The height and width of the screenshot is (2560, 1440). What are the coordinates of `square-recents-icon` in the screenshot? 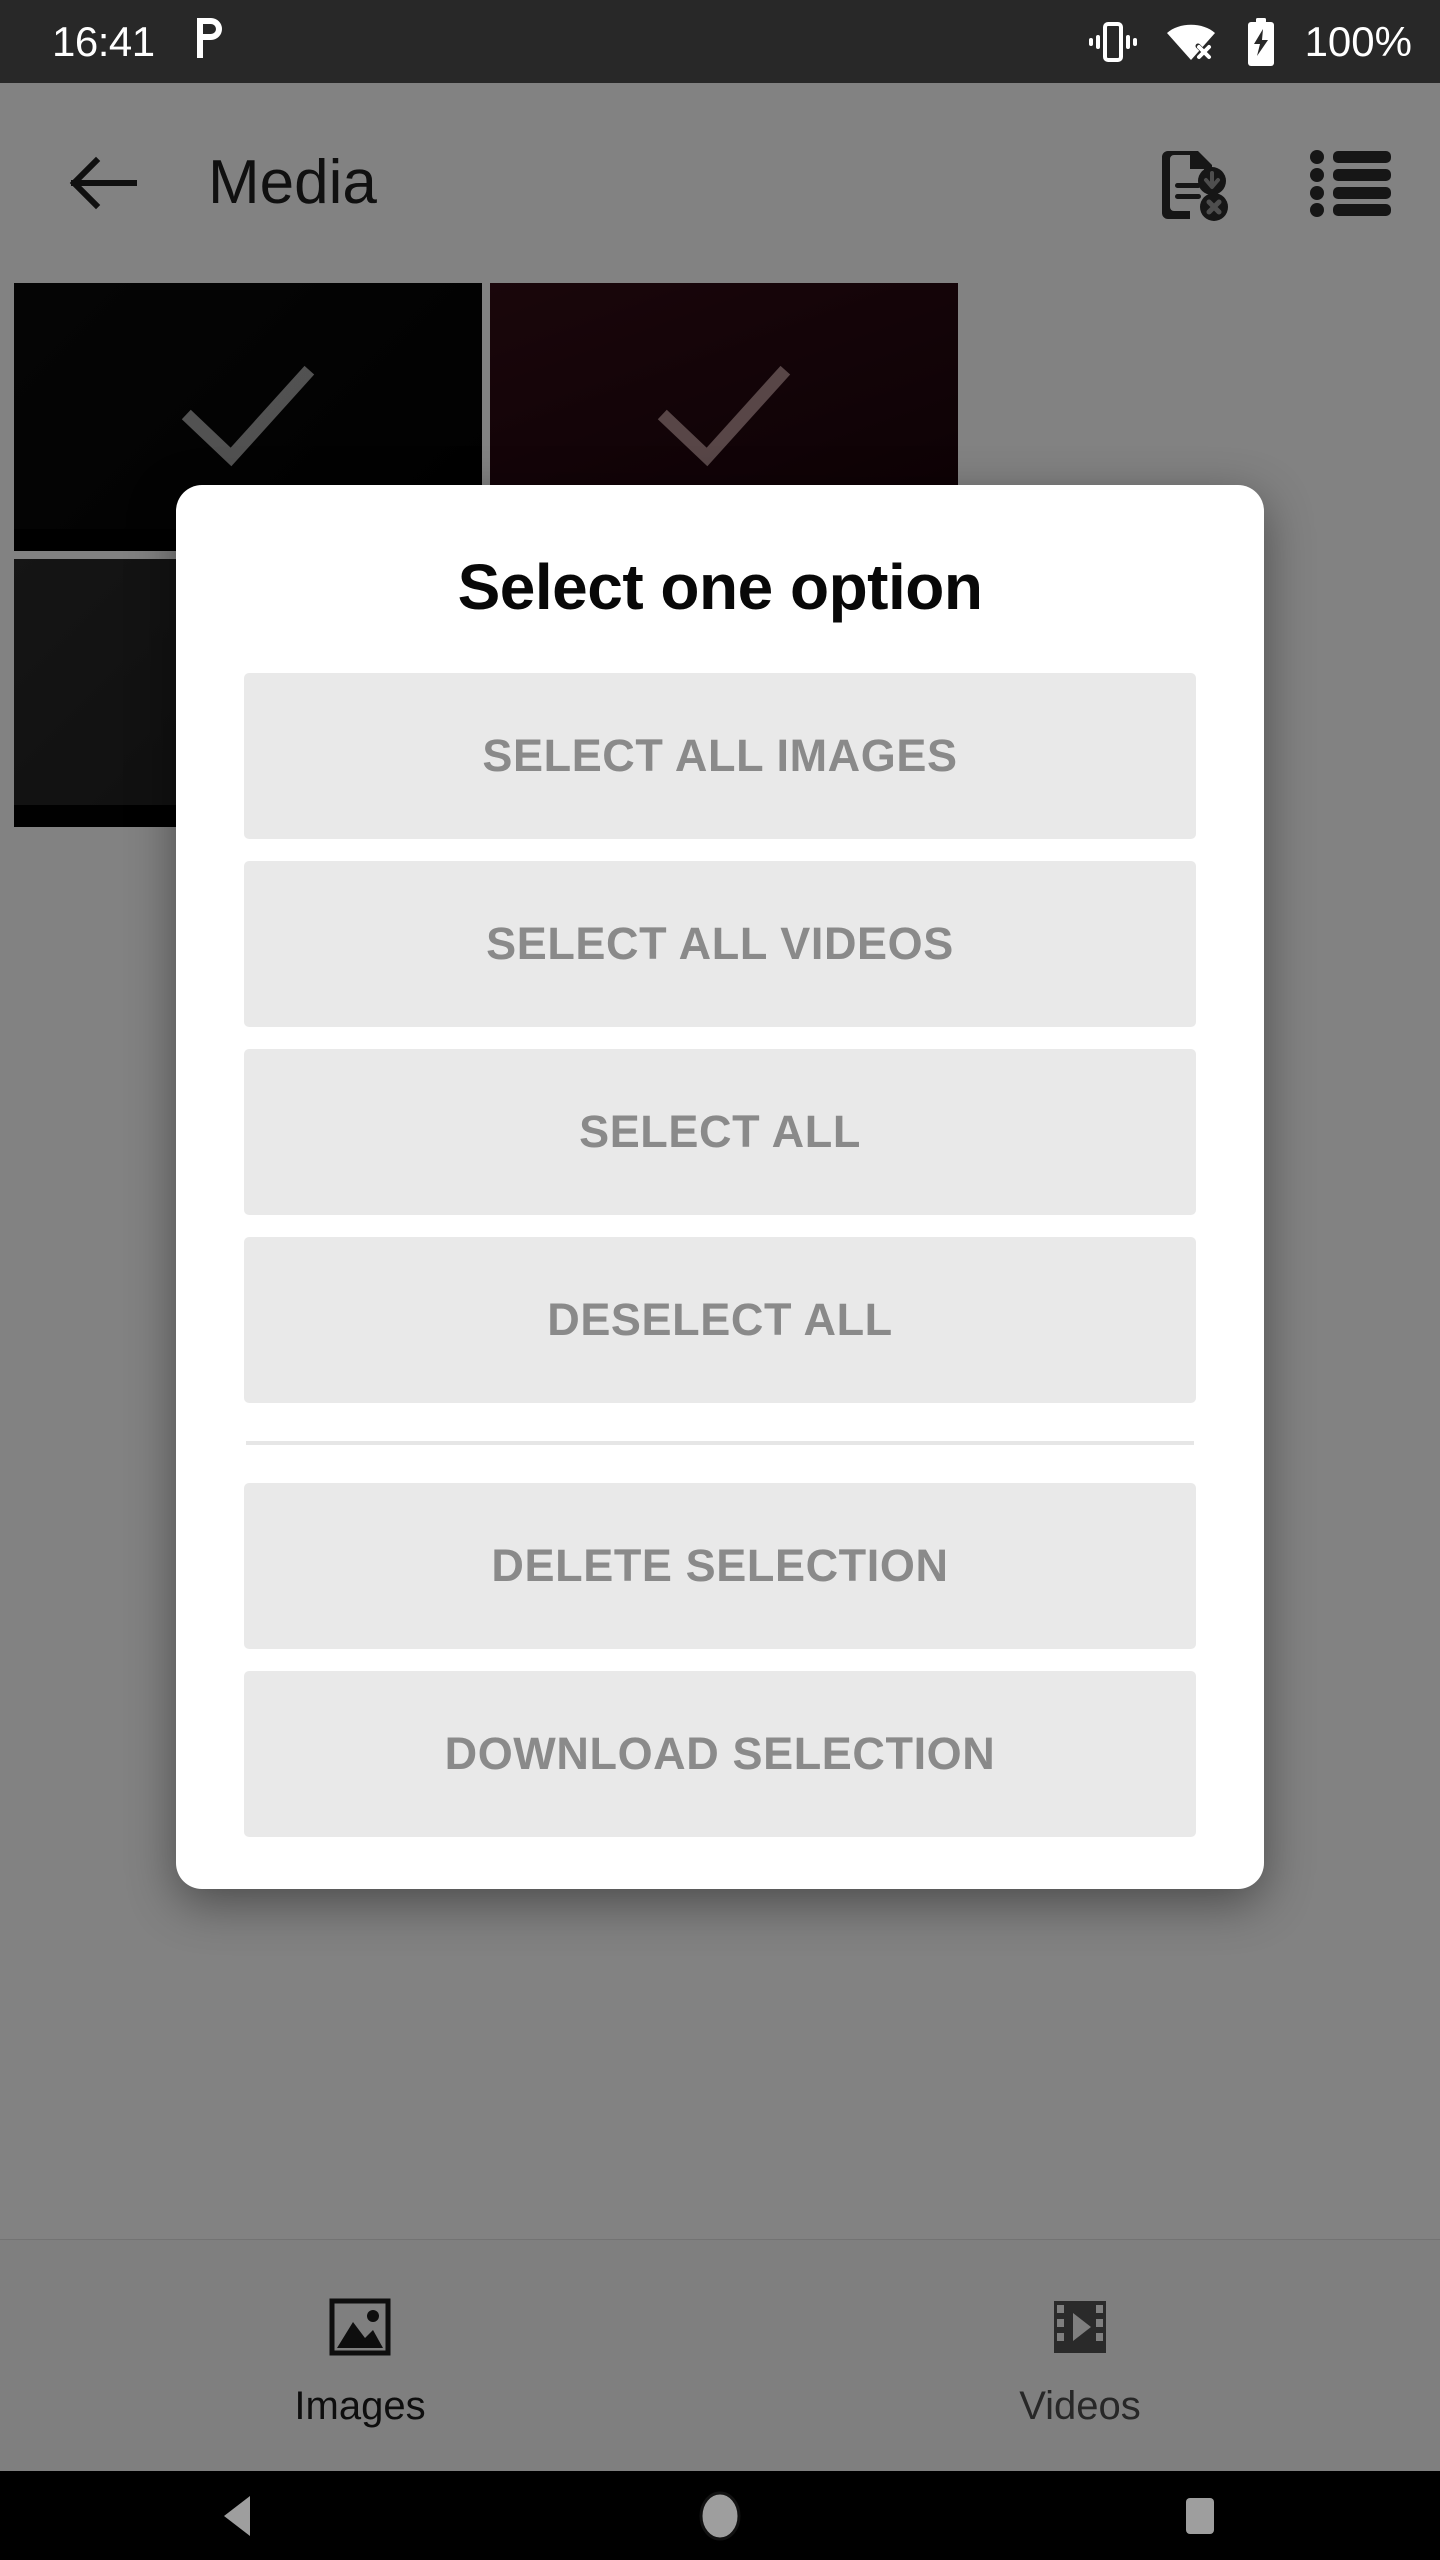 It's located at (1200, 2515).